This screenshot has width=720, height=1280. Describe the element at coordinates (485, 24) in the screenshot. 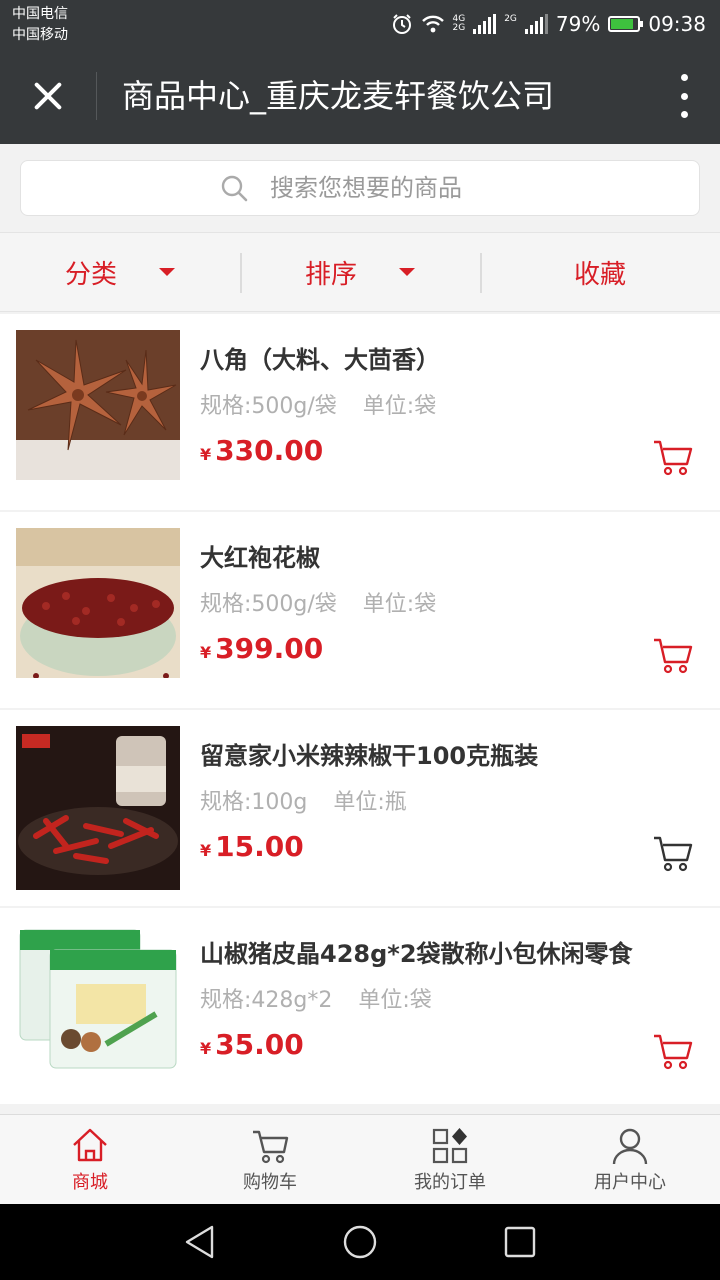

I see `signal-1-icon` at that location.